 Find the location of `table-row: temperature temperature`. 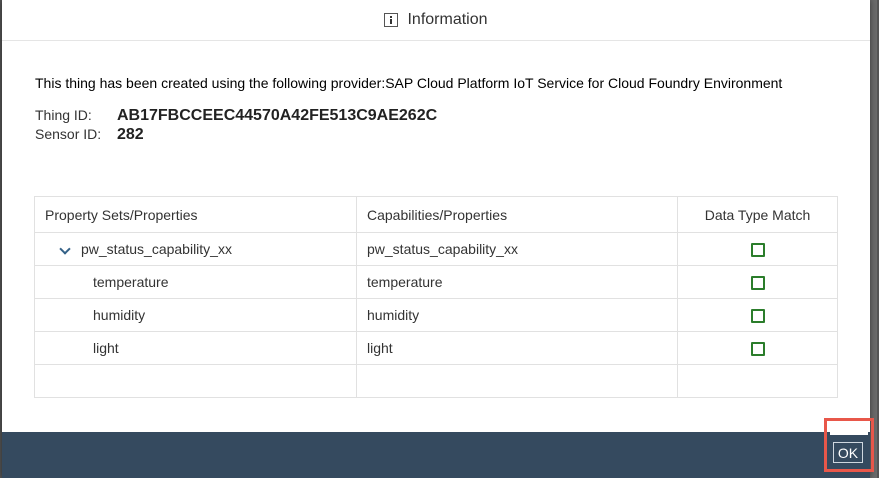

table-row: temperature temperature is located at coordinates (436, 282).